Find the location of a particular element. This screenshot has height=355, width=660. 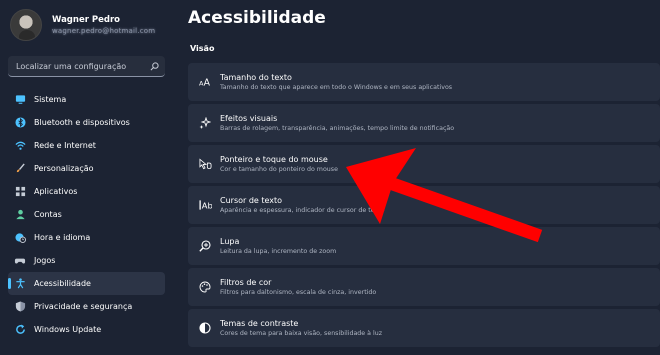

sparkle-icon is located at coordinates (205, 123).